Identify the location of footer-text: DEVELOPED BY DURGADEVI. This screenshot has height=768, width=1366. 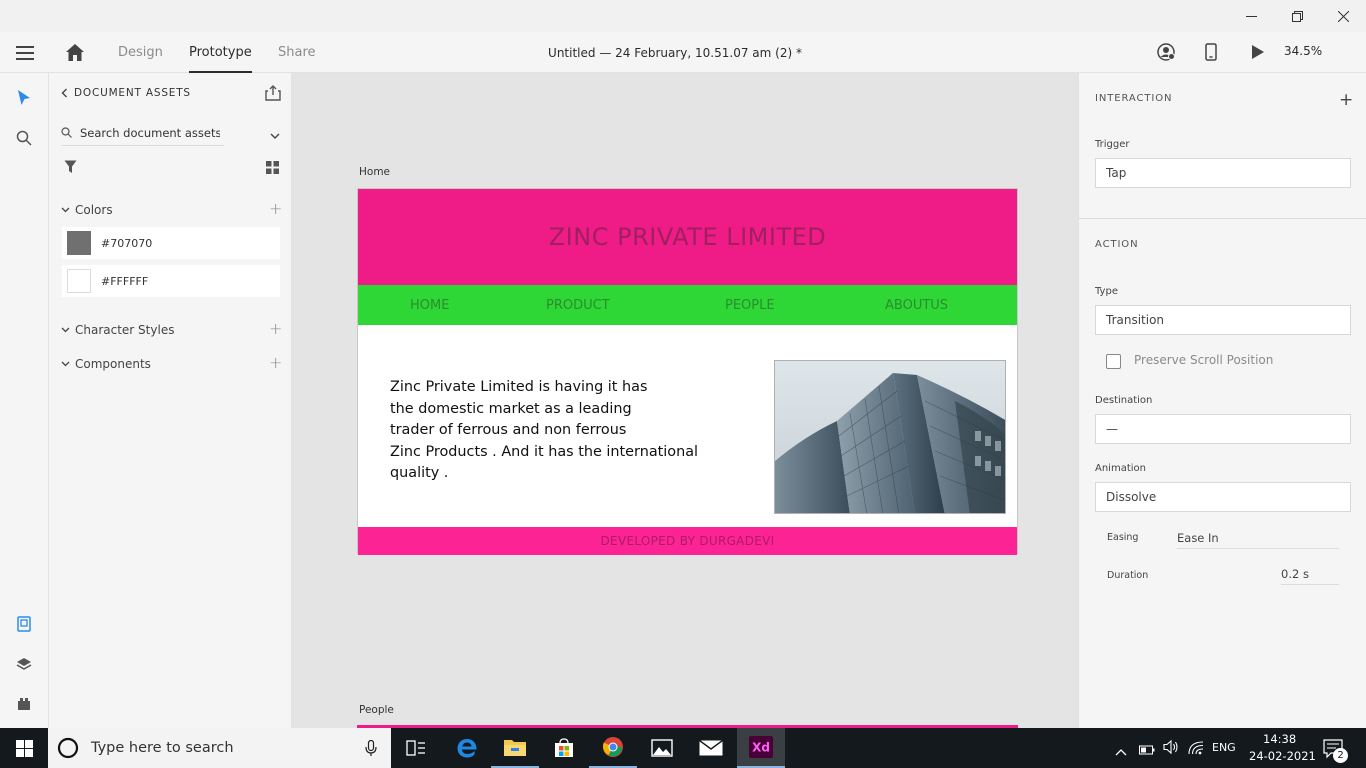
(688, 541).